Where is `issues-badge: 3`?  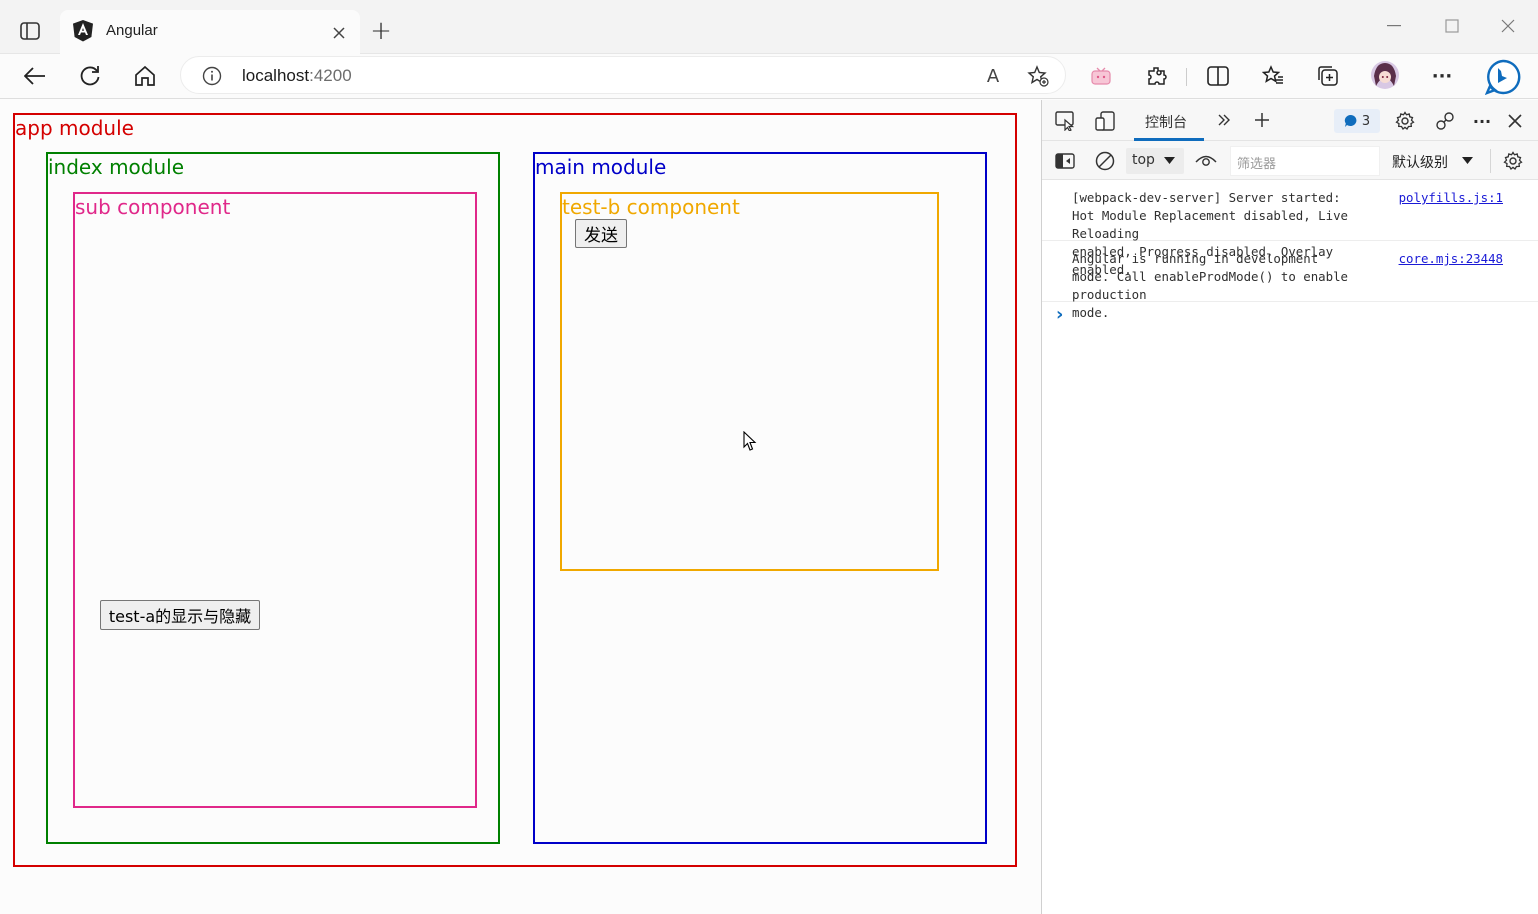
issues-badge: 3 is located at coordinates (1357, 121).